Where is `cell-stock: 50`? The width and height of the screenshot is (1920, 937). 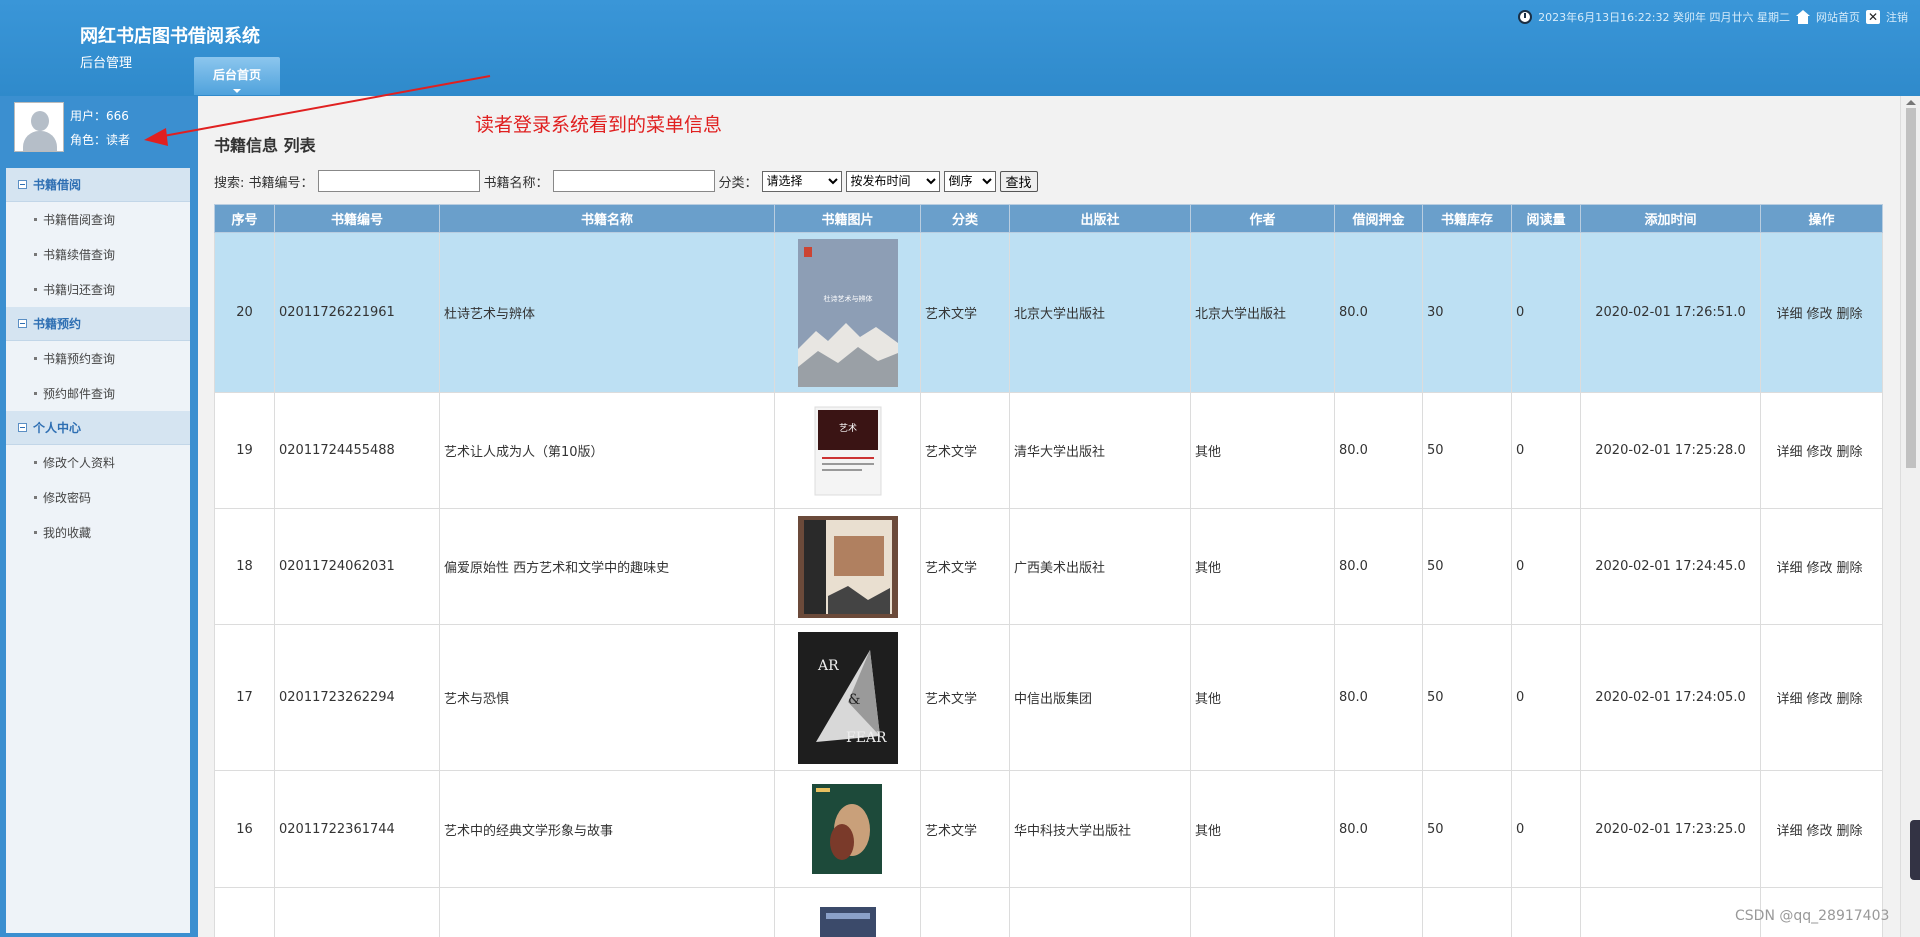 cell-stock: 50 is located at coordinates (1467, 566).